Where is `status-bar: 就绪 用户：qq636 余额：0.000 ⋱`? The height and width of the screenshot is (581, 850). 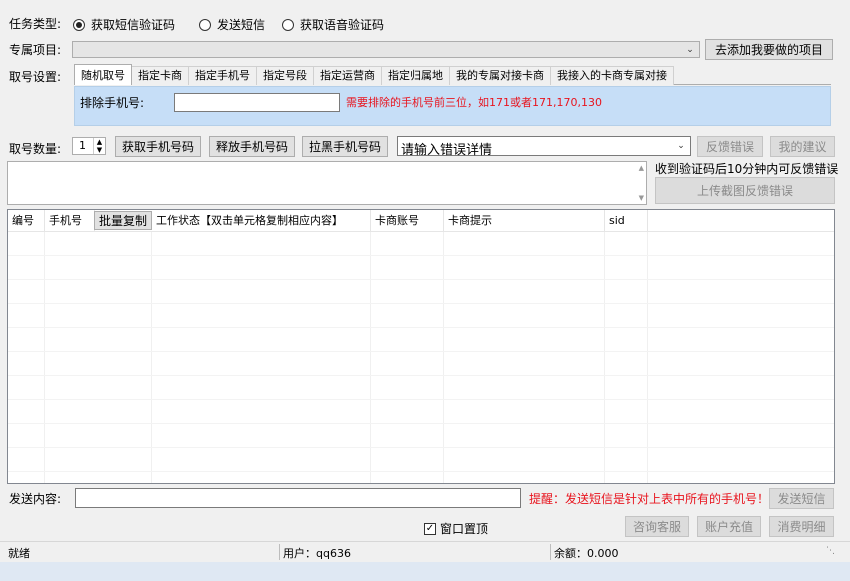 status-bar: 就绪 用户：qq636 余额：0.000 ⋱ is located at coordinates (425, 551).